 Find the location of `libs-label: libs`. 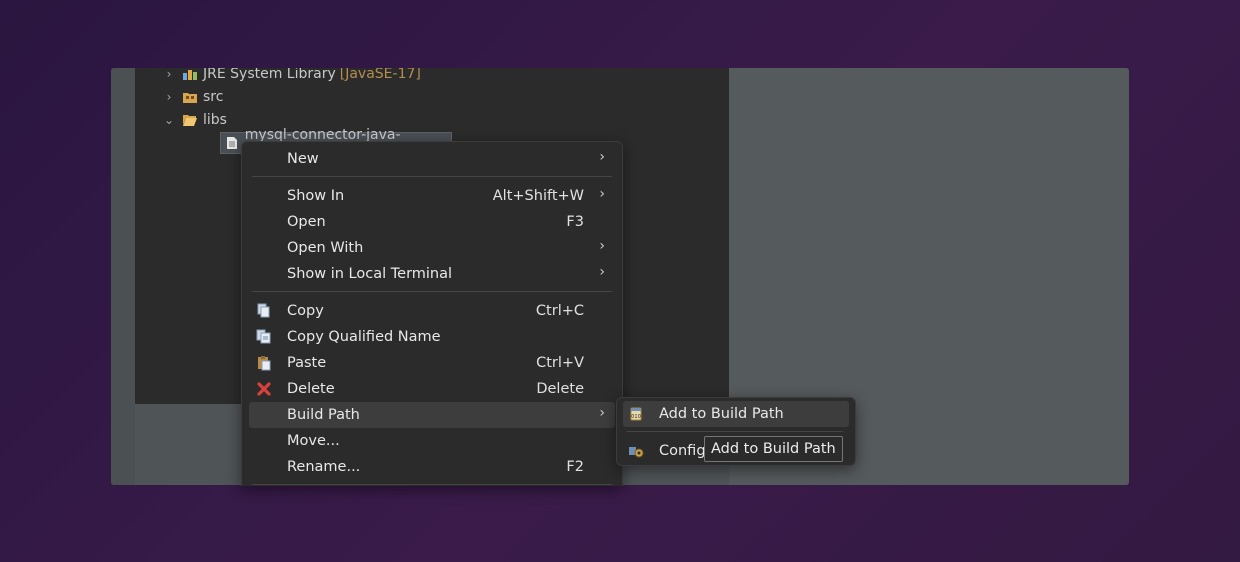

libs-label: libs is located at coordinates (215, 120).